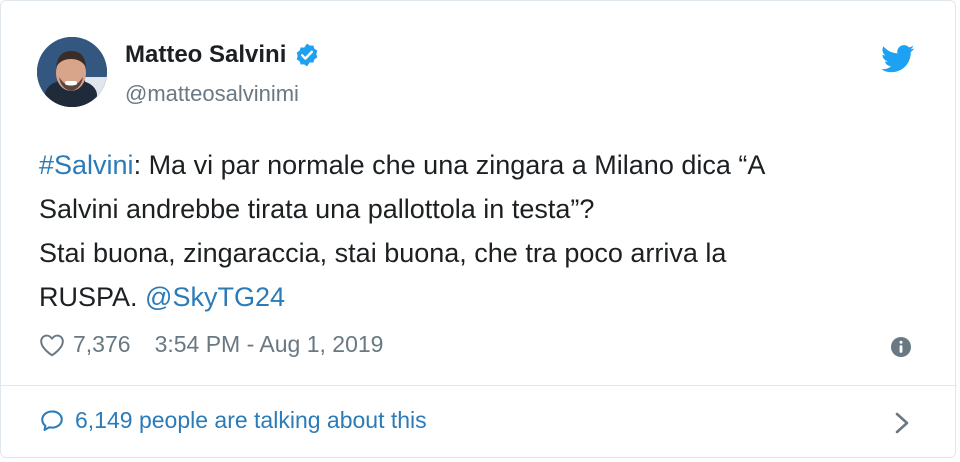 Image resolution: width=960 pixels, height=462 pixels. What do you see at coordinates (72, 72) in the screenshot?
I see `avatar` at bounding box center [72, 72].